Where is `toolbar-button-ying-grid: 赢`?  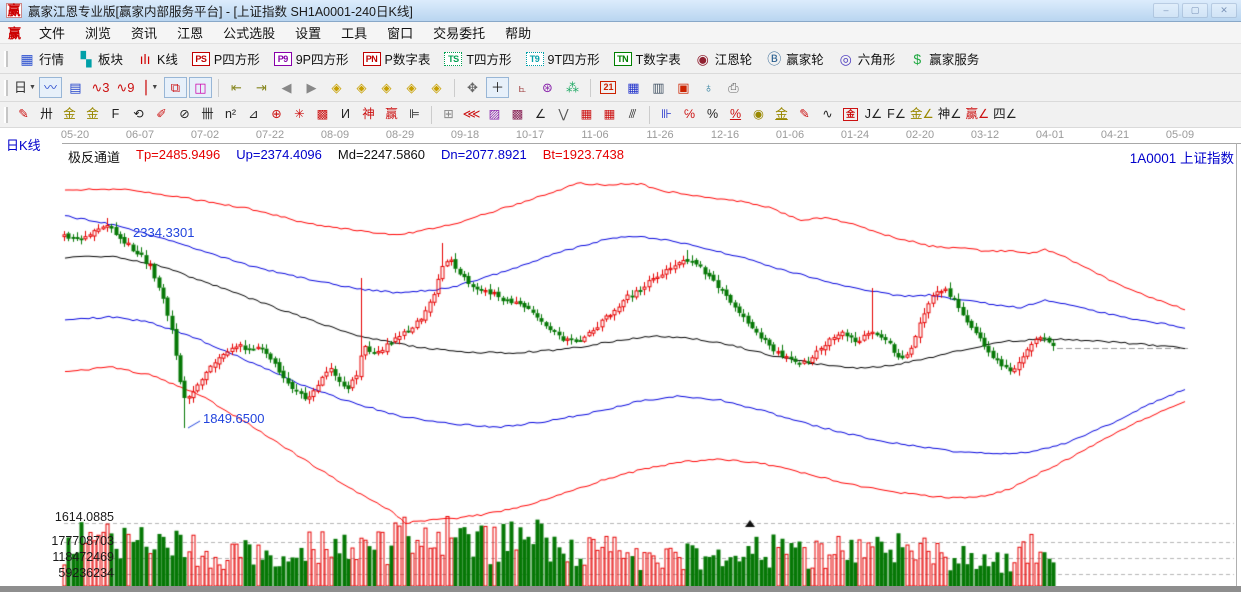
toolbar-button-ying-grid: 赢 is located at coordinates (391, 115).